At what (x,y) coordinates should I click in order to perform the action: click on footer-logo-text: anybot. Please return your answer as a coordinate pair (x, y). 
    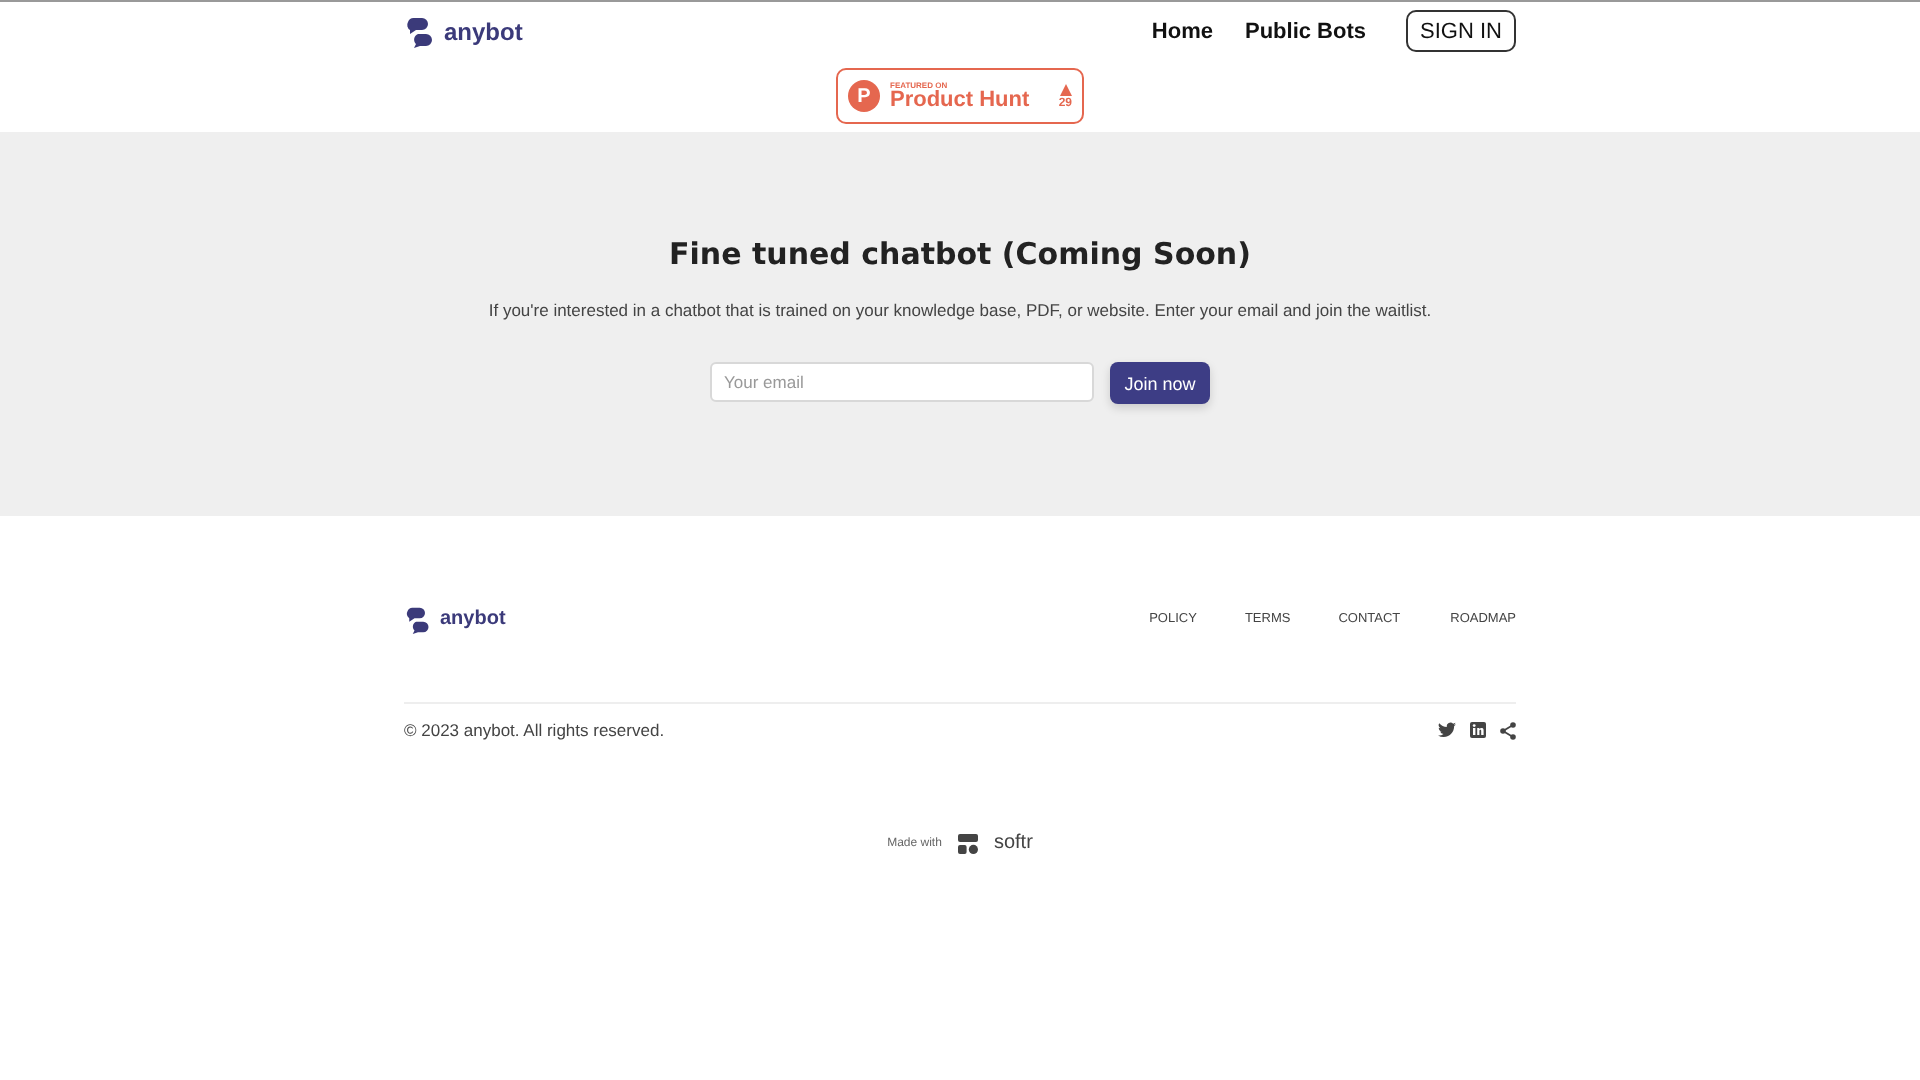
    Looking at the image, I should click on (473, 619).